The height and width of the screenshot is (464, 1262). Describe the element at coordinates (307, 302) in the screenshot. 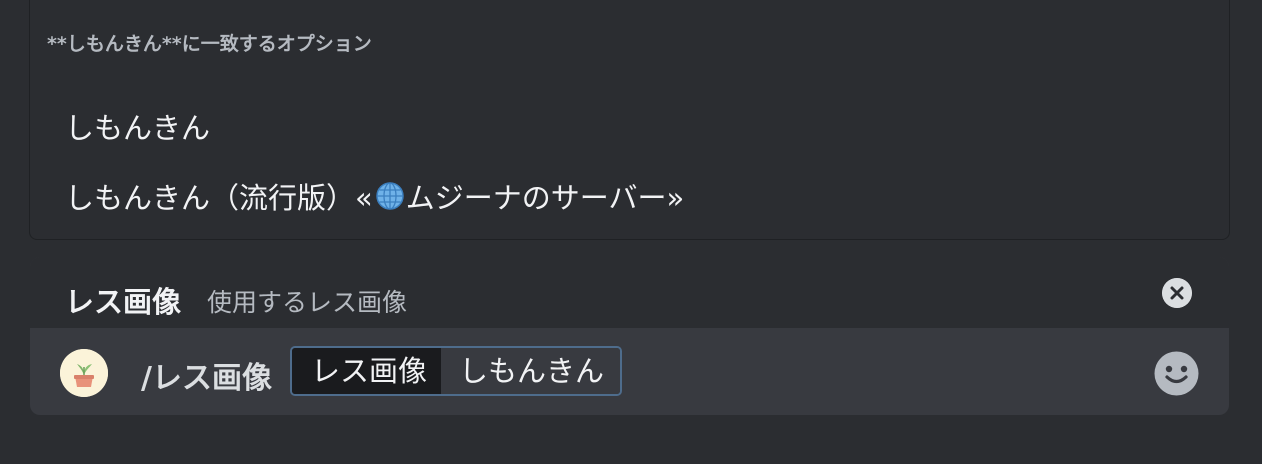

I see `command-description: 使用するレス画像` at that location.